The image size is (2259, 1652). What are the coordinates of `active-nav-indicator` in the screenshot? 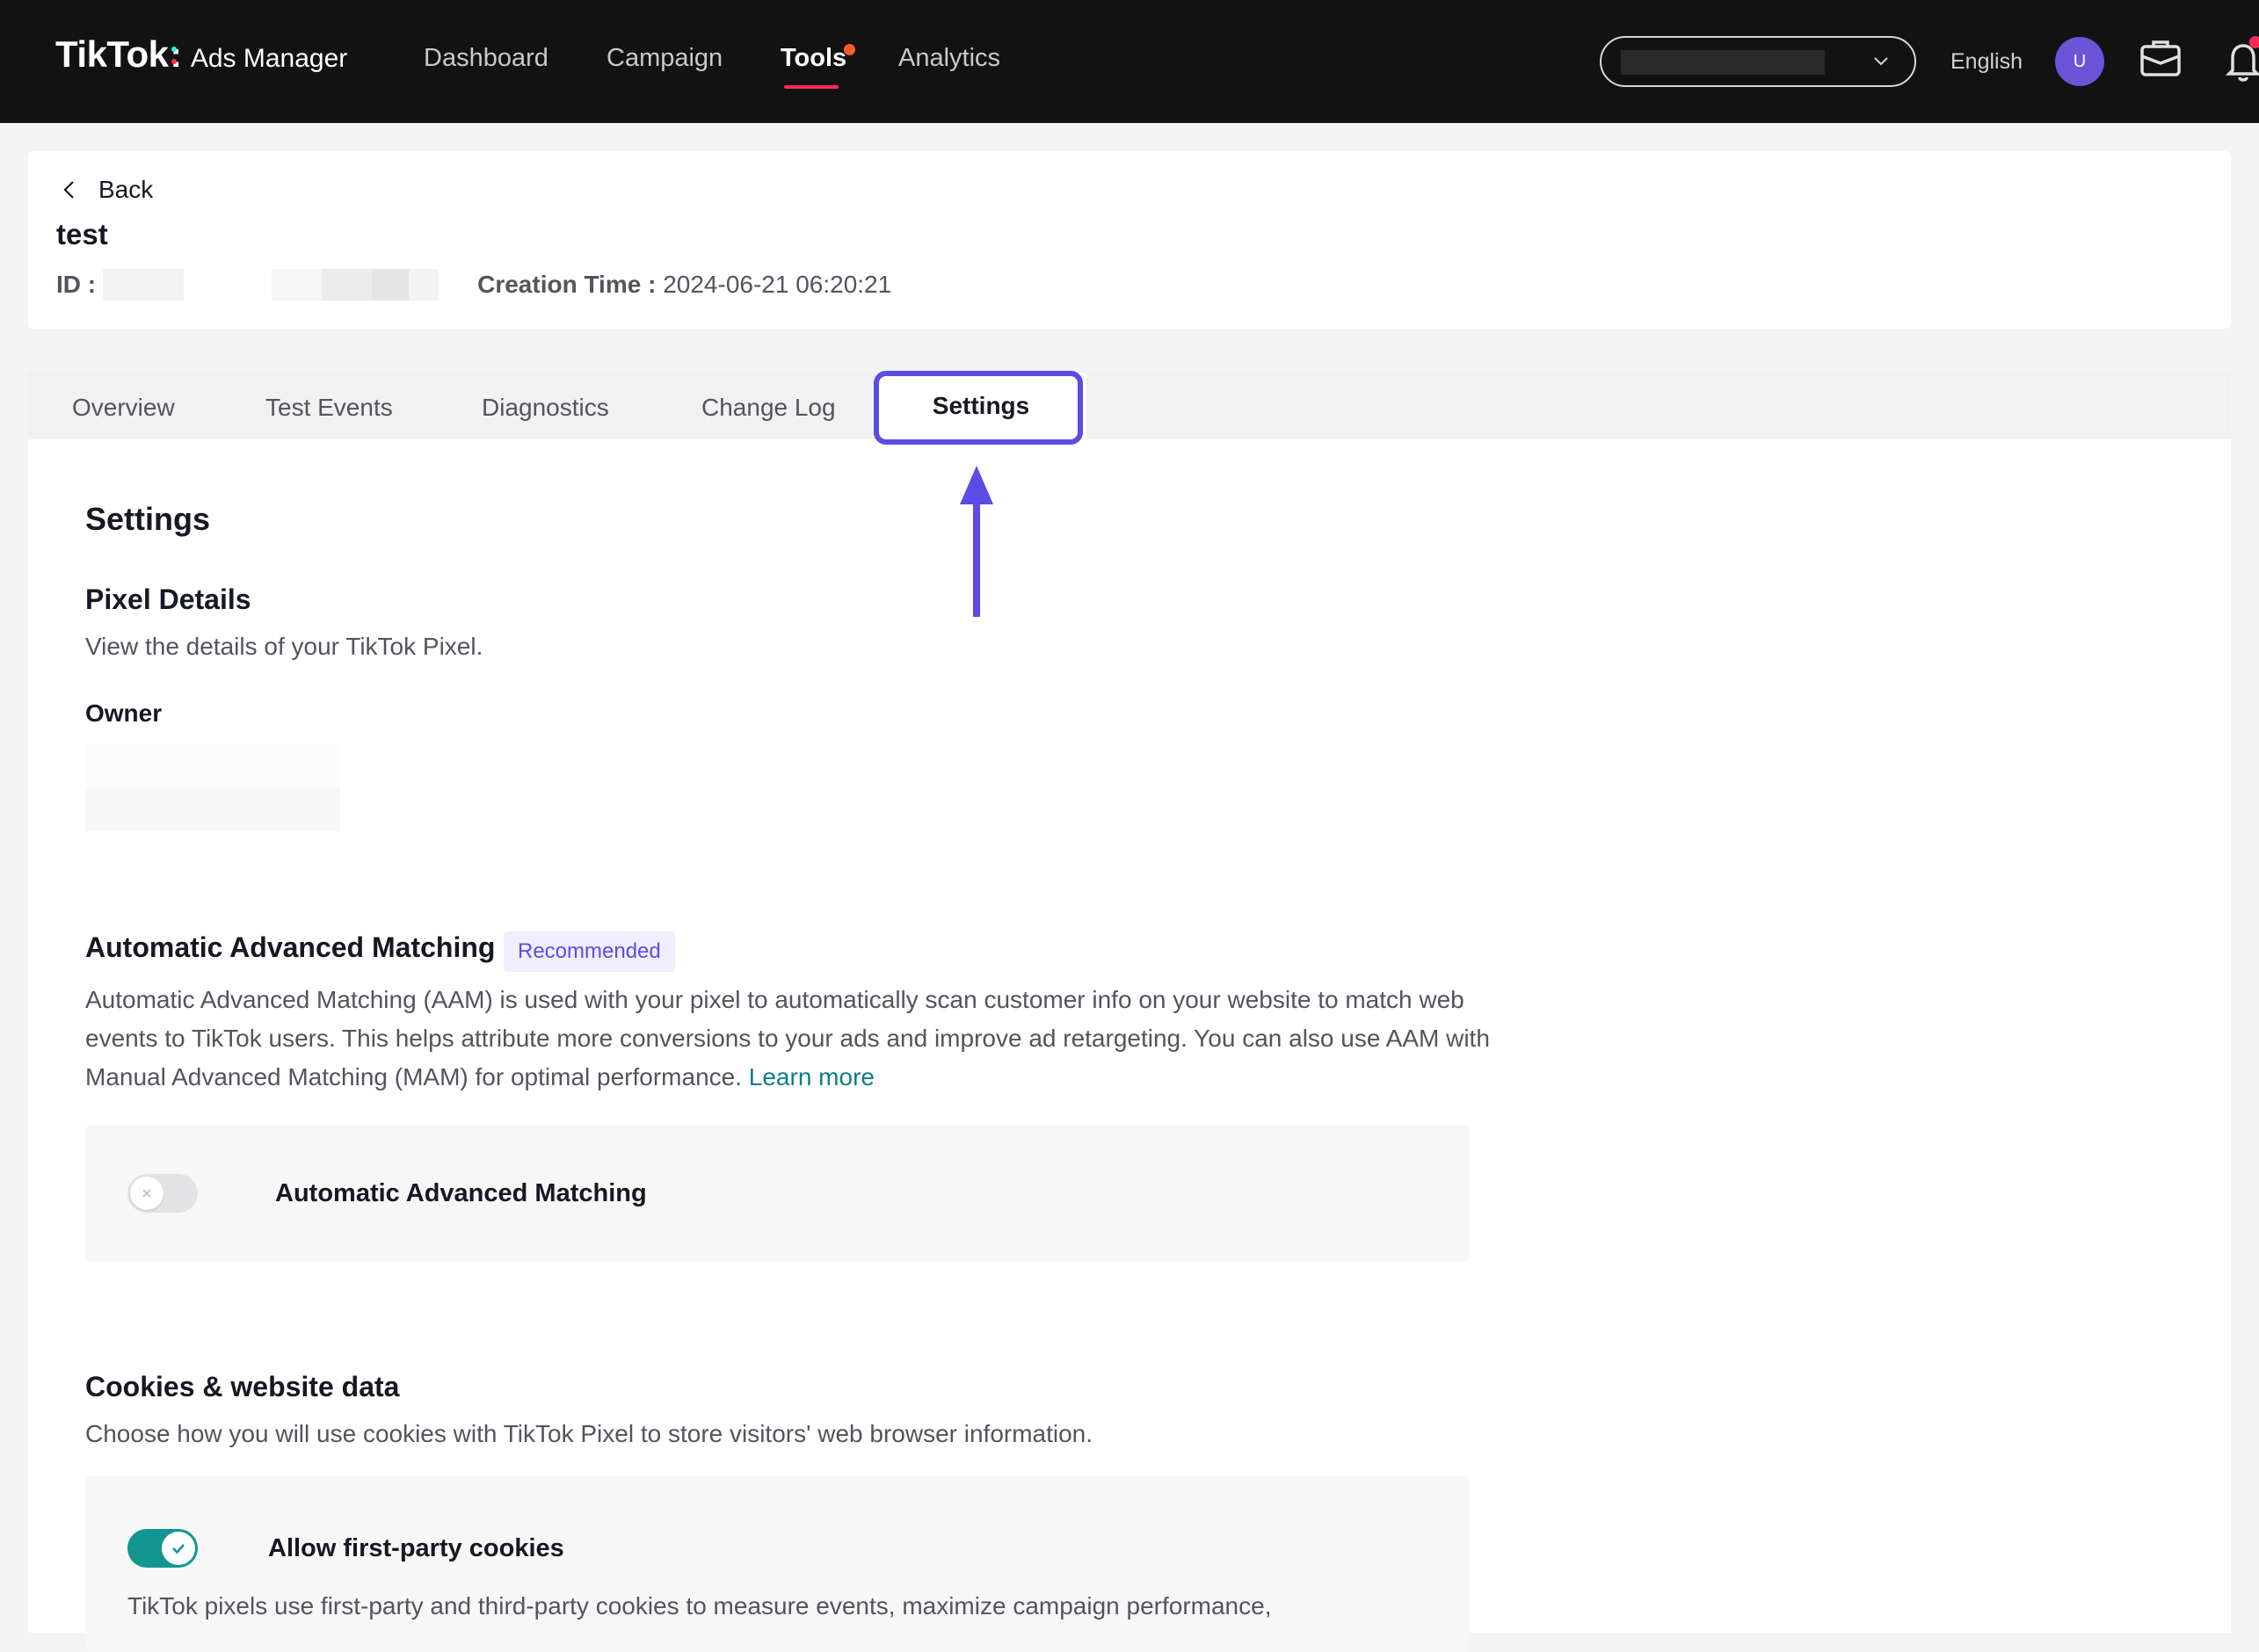 It's located at (811, 87).